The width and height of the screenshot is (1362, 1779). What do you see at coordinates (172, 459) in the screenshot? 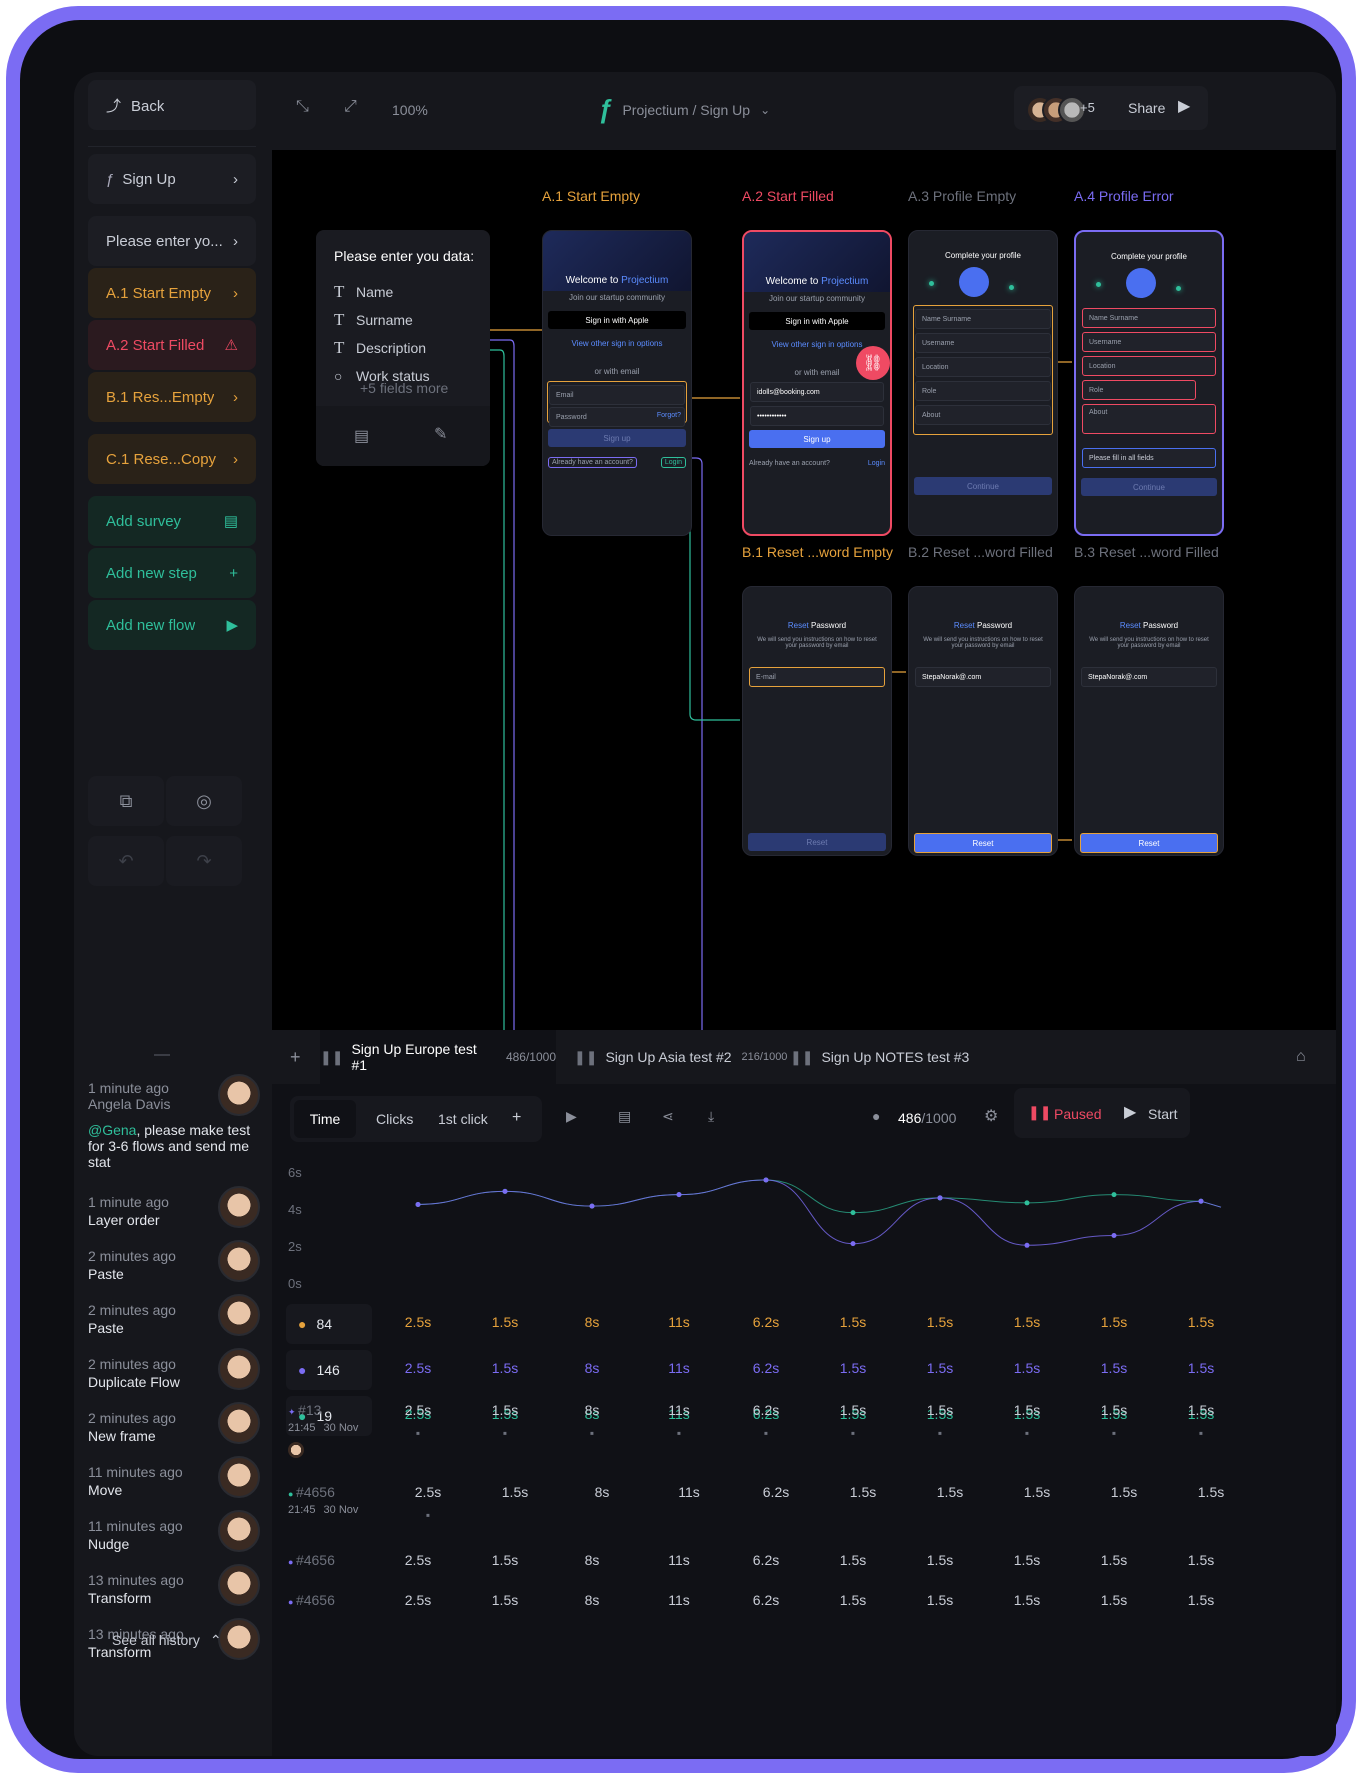
I see `sidebar-item-c1: C.1 Rese...Copy ›` at bounding box center [172, 459].